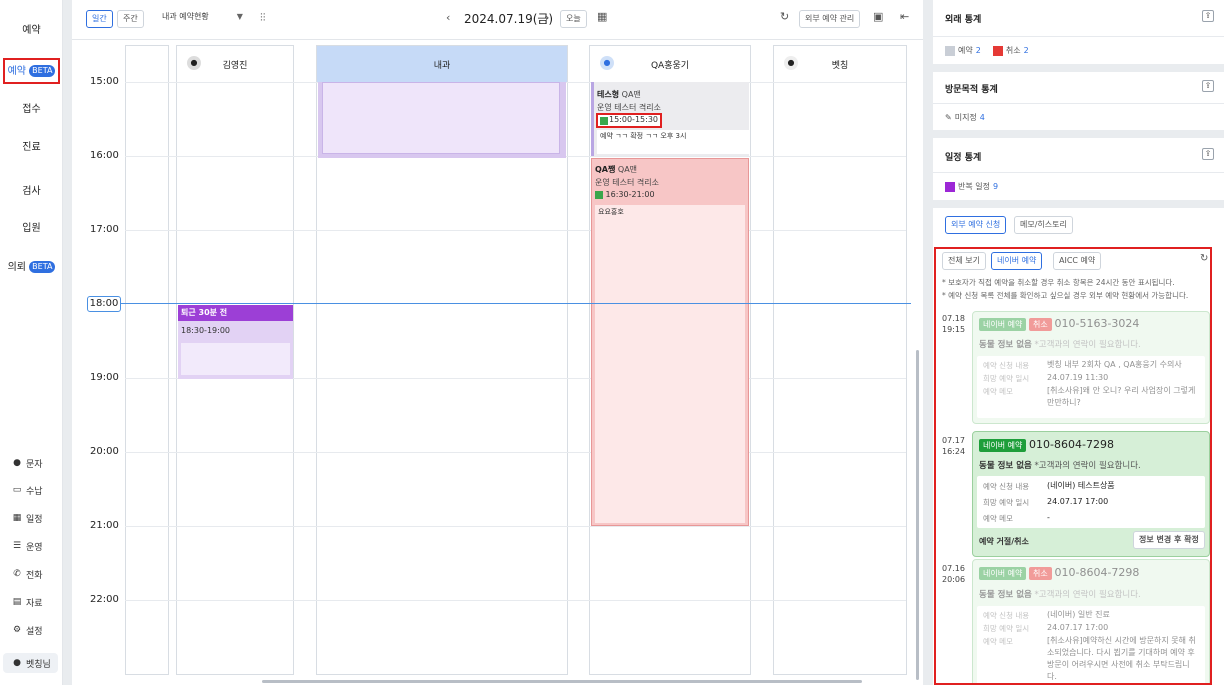  What do you see at coordinates (1043, 225) in the screenshot?
I see `tab-memo-history: 메모/히스토리` at bounding box center [1043, 225].